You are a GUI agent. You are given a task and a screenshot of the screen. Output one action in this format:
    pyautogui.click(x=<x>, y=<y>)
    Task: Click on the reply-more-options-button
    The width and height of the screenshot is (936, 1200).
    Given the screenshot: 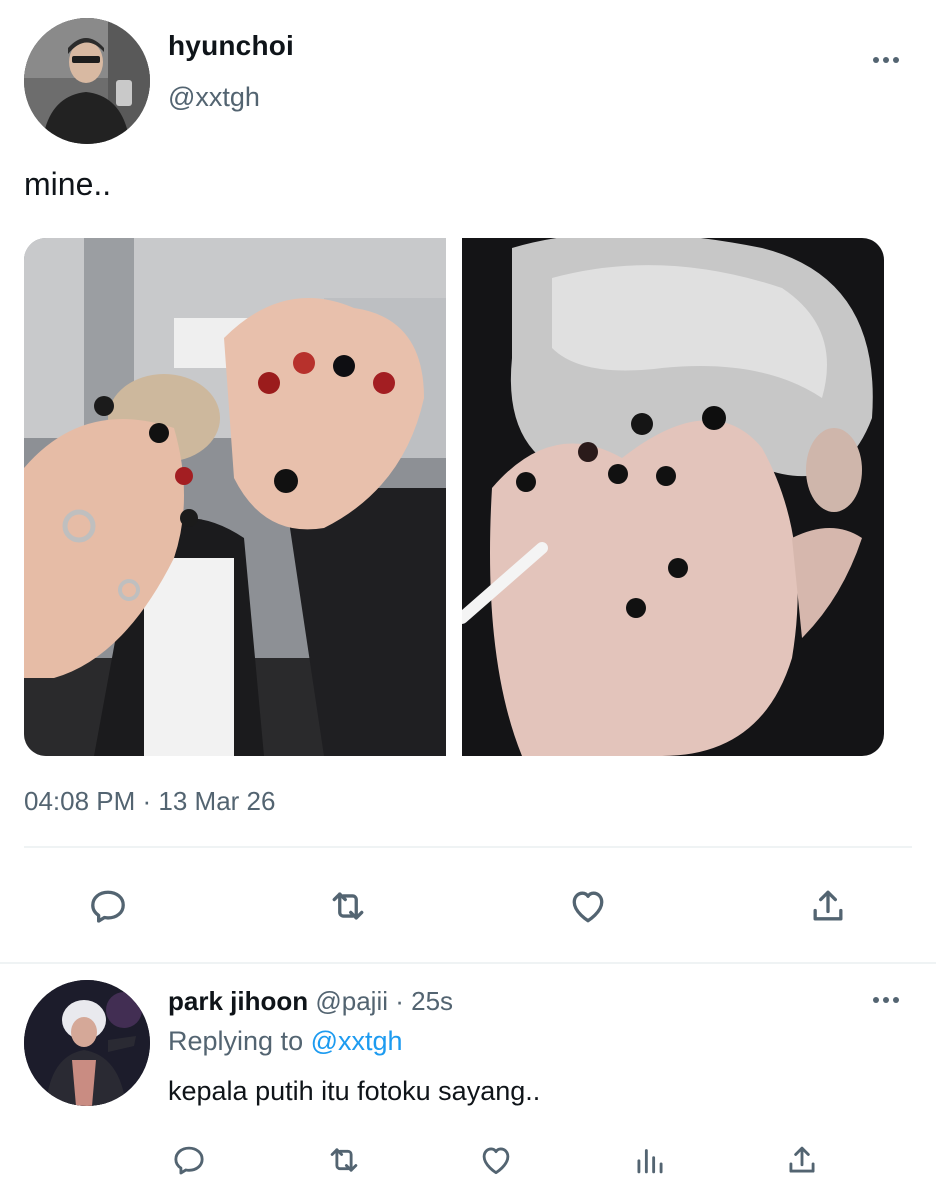 What is the action you would take?
    pyautogui.click(x=886, y=1000)
    